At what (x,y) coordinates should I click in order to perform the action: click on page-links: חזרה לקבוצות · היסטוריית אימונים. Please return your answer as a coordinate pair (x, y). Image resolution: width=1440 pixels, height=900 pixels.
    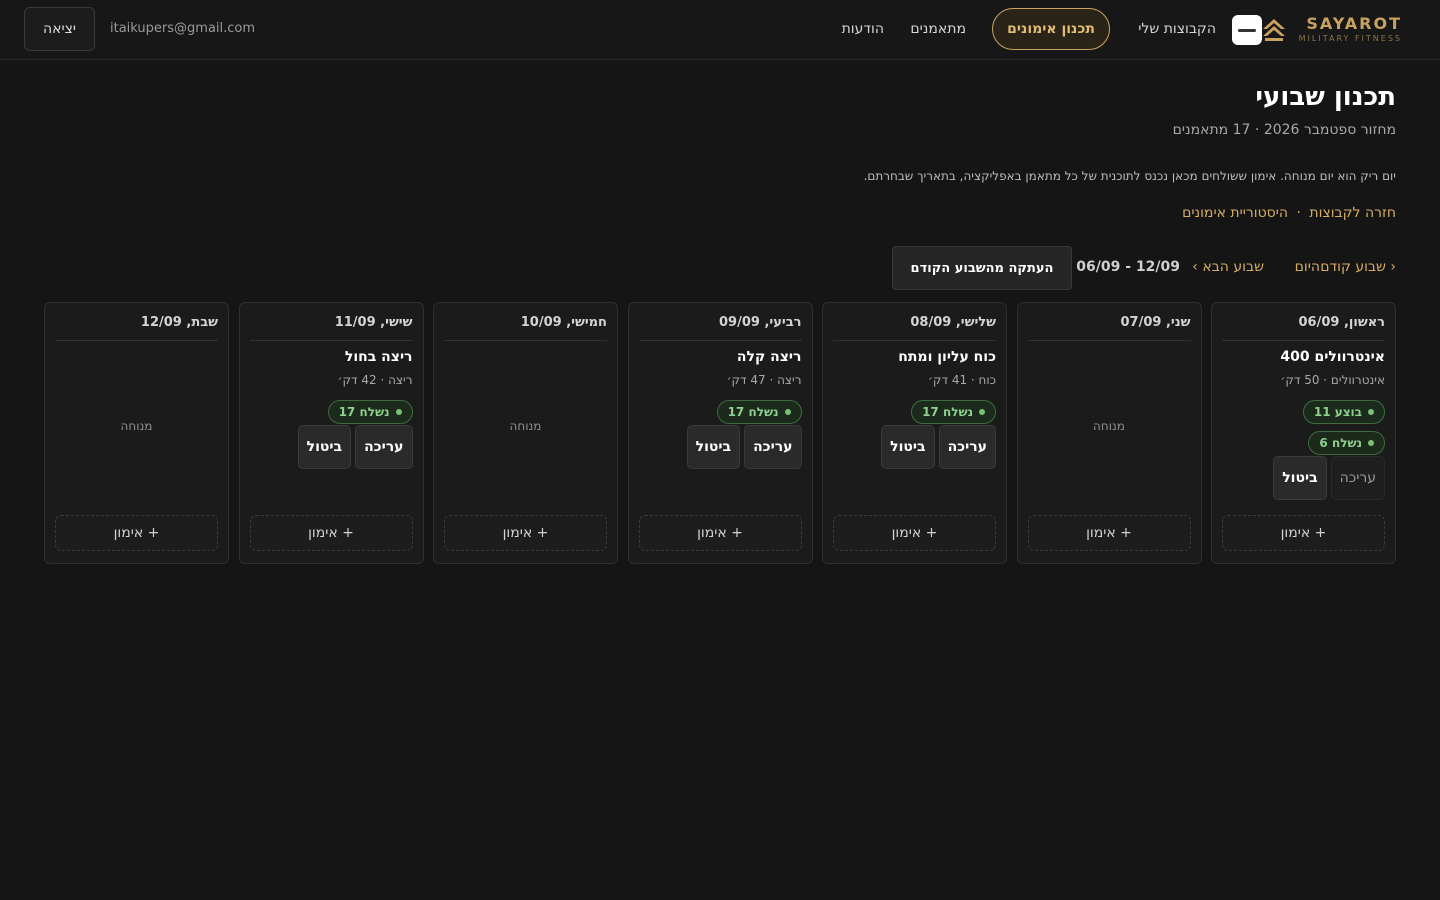
    Looking at the image, I should click on (1289, 213).